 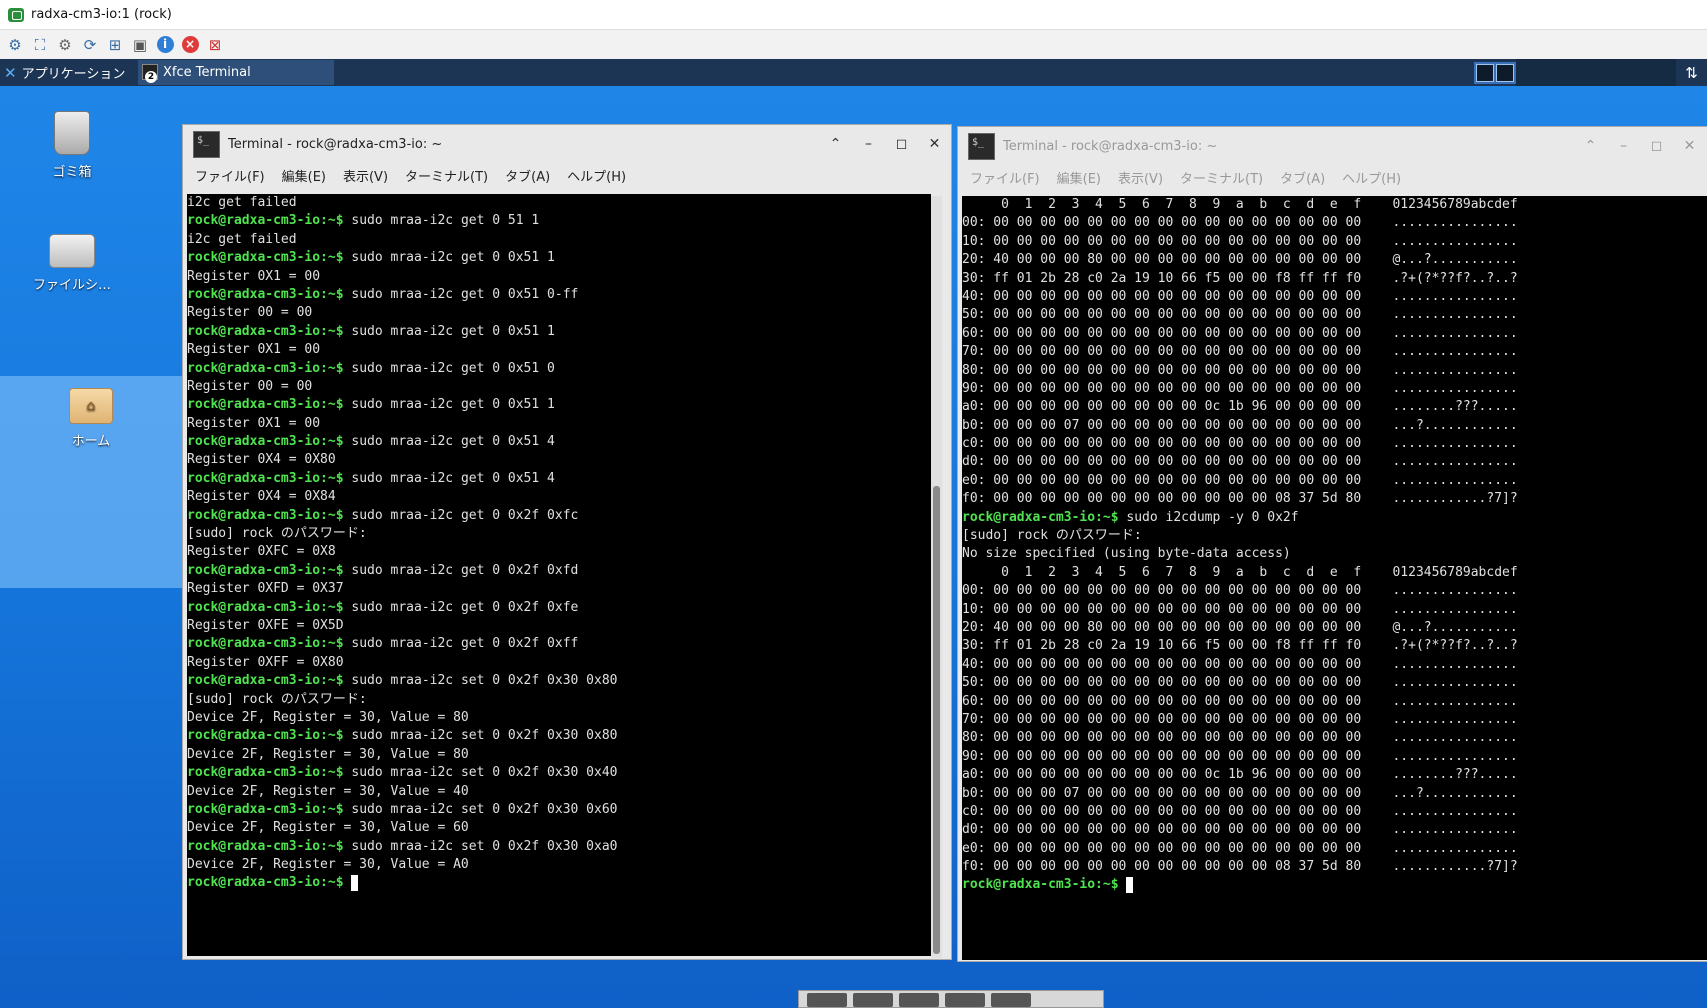 I want to click on window-title: Terminal - rock@radxa-cm3-io: ~, so click(x=1110, y=146).